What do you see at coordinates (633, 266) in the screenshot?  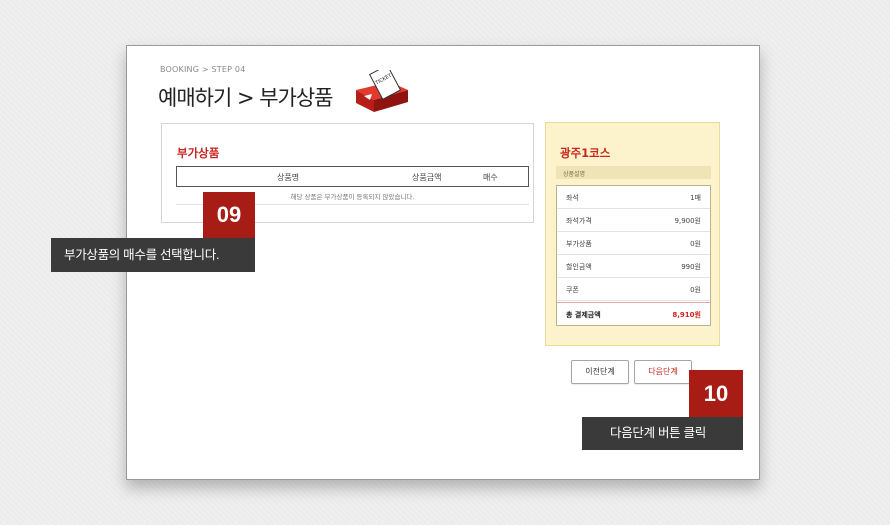 I see `summary-row-discount: 할인금액 990원` at bounding box center [633, 266].